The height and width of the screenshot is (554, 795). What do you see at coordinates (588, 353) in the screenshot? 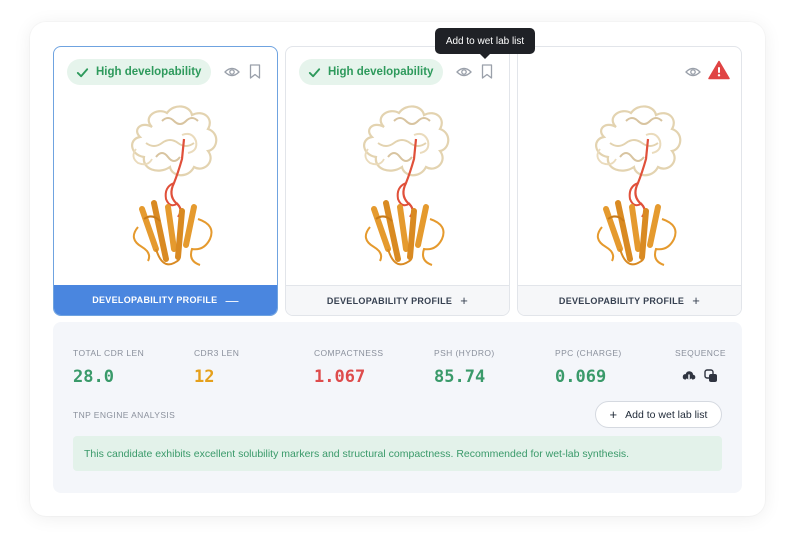
I see `stat-label: PPC (CHARGE)` at bounding box center [588, 353].